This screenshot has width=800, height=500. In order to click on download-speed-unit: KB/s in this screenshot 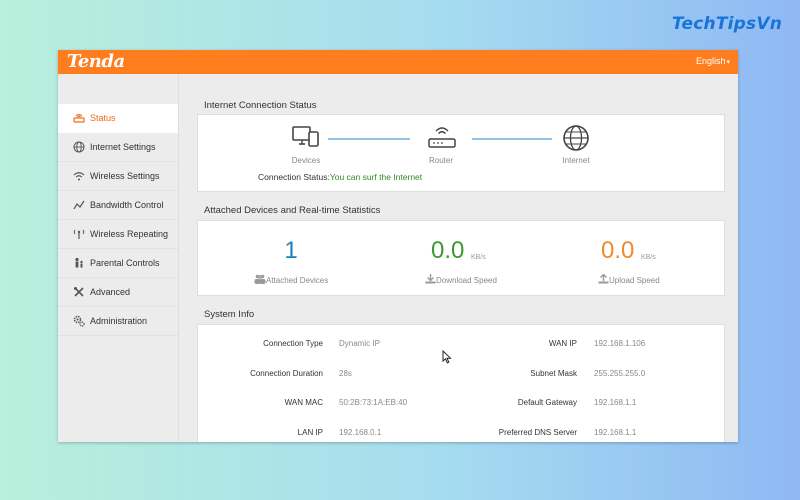, I will do `click(478, 257)`.